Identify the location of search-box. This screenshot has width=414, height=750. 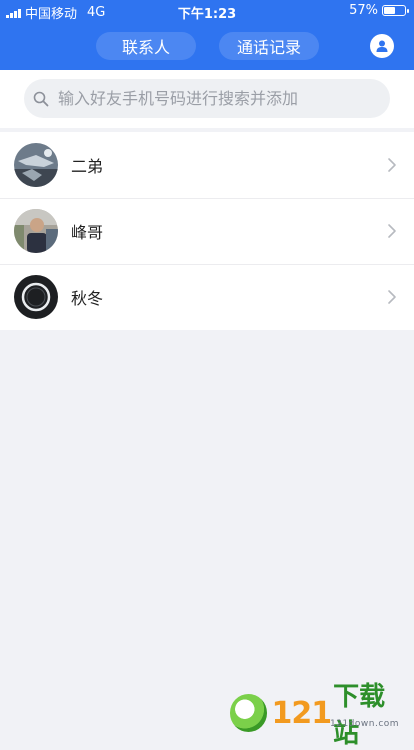
(207, 98).